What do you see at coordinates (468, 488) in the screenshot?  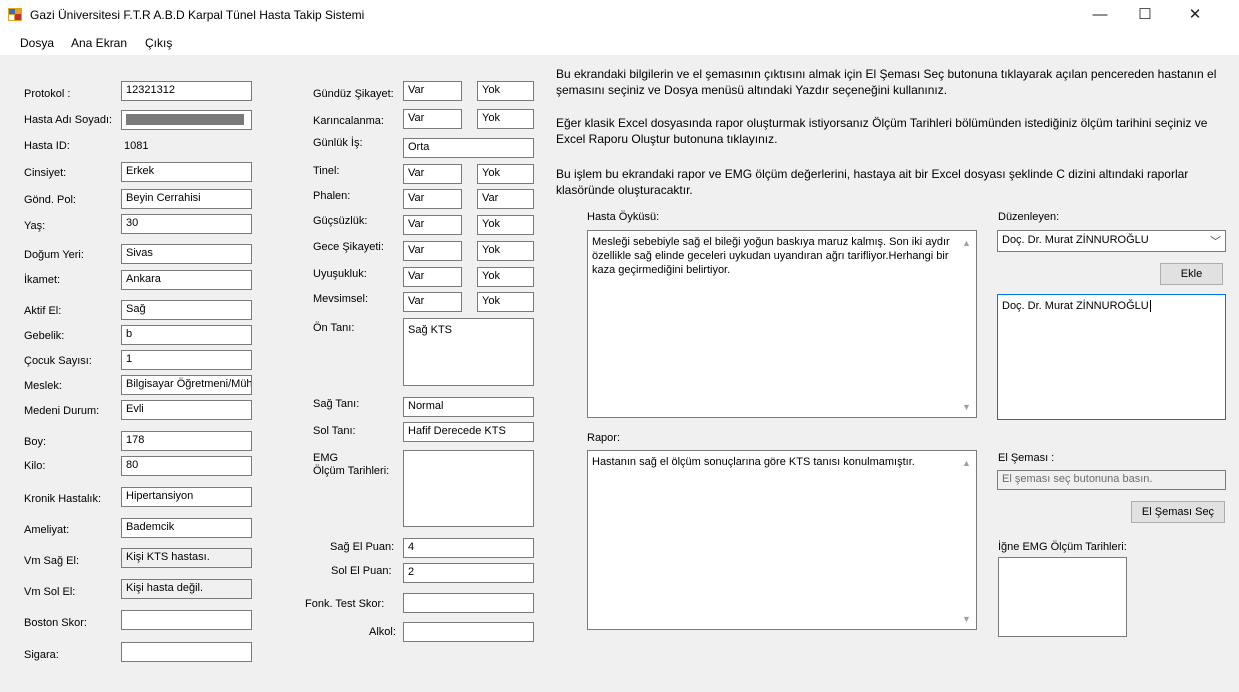 I see `emg-dates-list` at bounding box center [468, 488].